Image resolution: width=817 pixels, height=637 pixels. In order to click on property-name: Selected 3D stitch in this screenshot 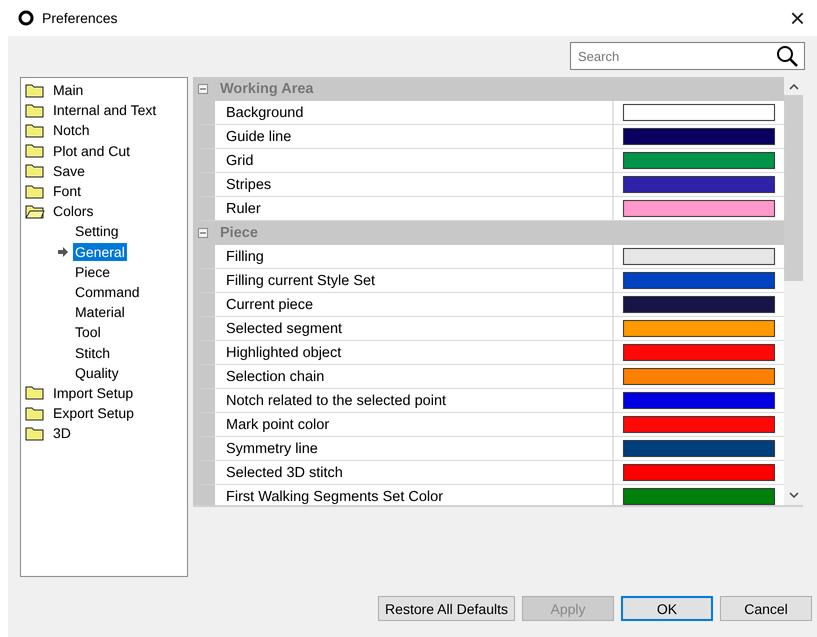, I will do `click(414, 472)`.